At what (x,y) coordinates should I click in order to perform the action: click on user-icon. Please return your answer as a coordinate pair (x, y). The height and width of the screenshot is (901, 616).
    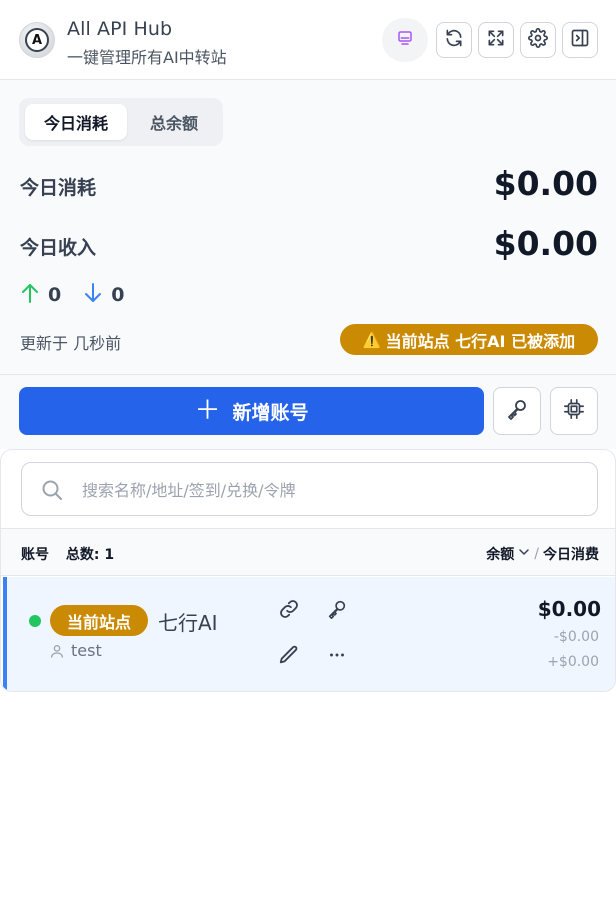
    Looking at the image, I should click on (57, 653).